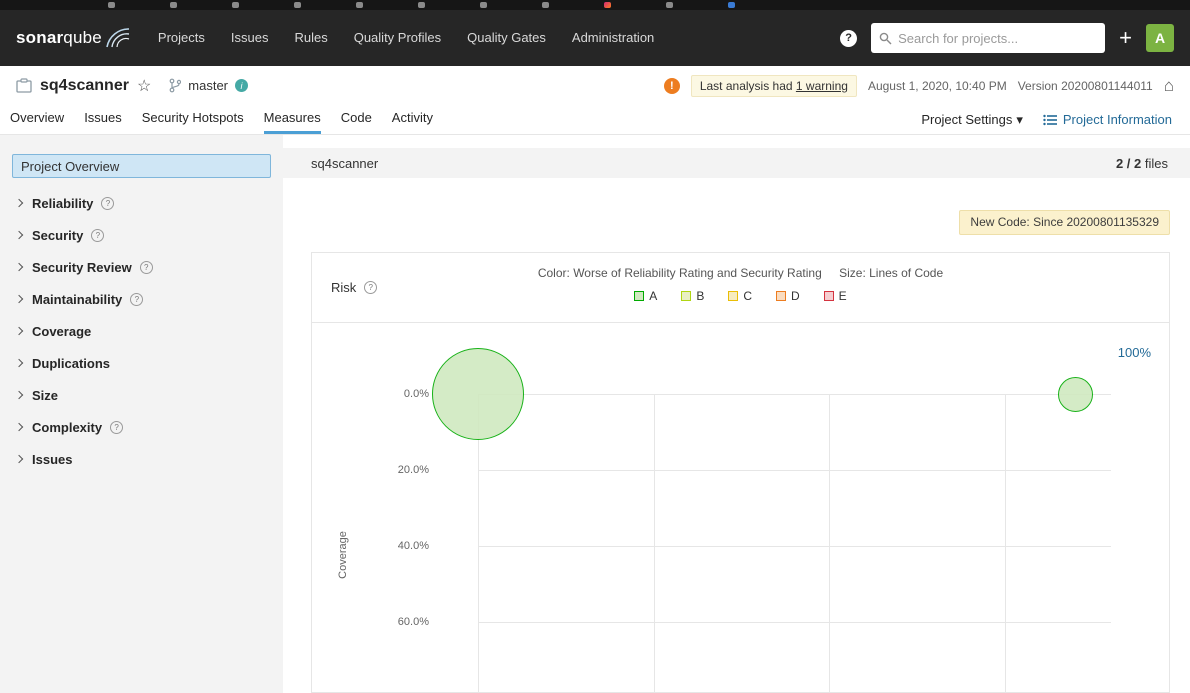 The width and height of the screenshot is (1190, 693). I want to click on nav-item-rules: Rules, so click(310, 38).